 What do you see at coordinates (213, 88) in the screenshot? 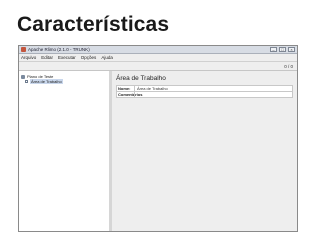
I see `name-input: Área de Trabalho` at bounding box center [213, 88].